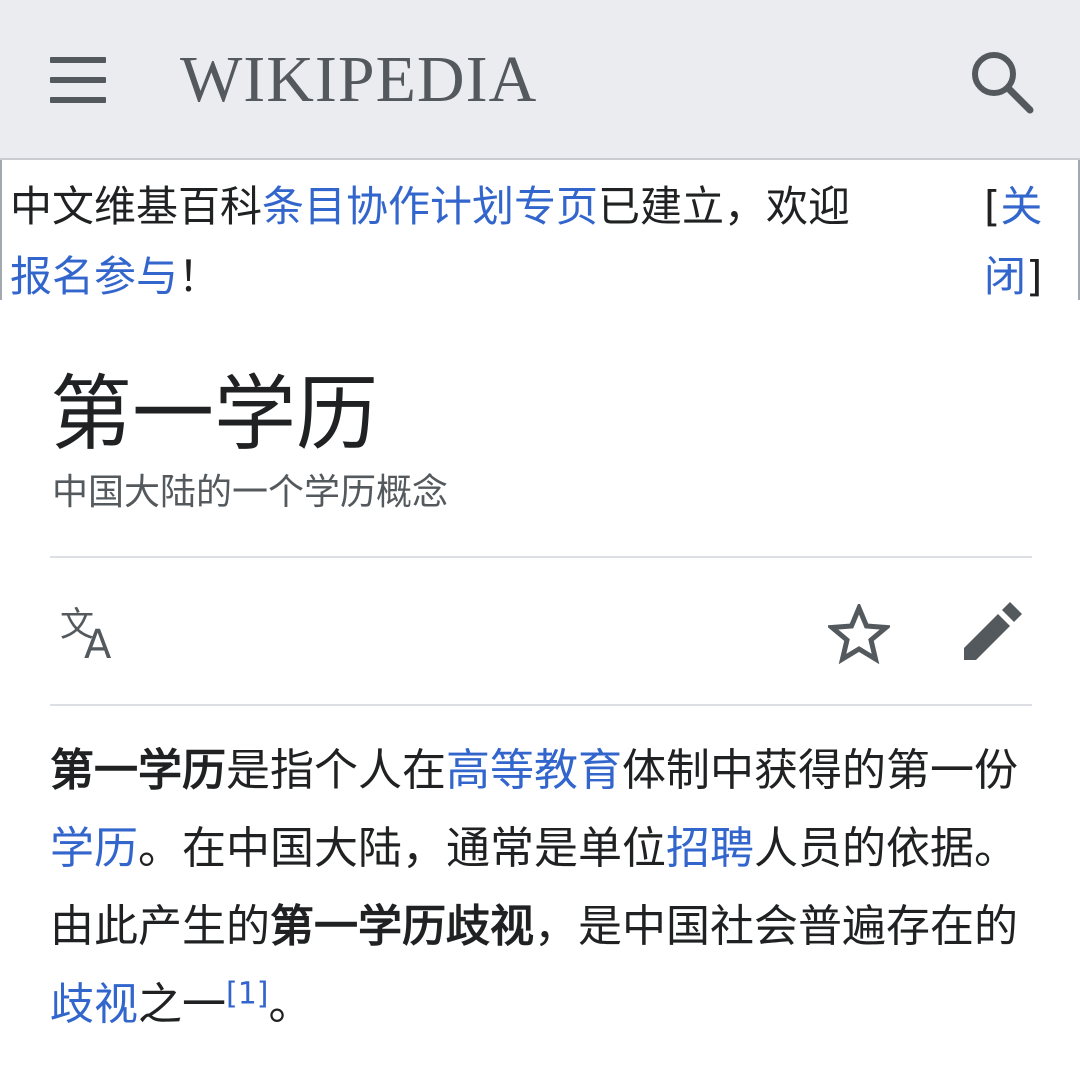 The height and width of the screenshot is (1067, 1080). What do you see at coordinates (1034, 276) in the screenshot?
I see `close-bracket-close: ]` at bounding box center [1034, 276].